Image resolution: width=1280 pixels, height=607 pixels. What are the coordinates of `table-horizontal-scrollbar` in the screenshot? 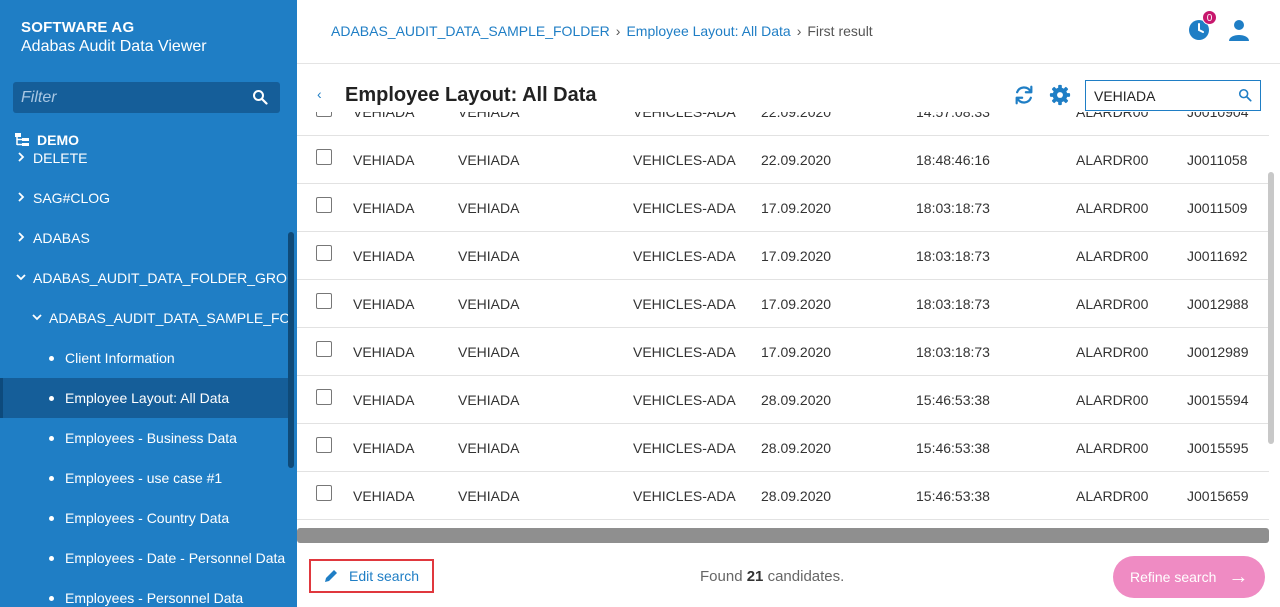 It's located at (783, 535).